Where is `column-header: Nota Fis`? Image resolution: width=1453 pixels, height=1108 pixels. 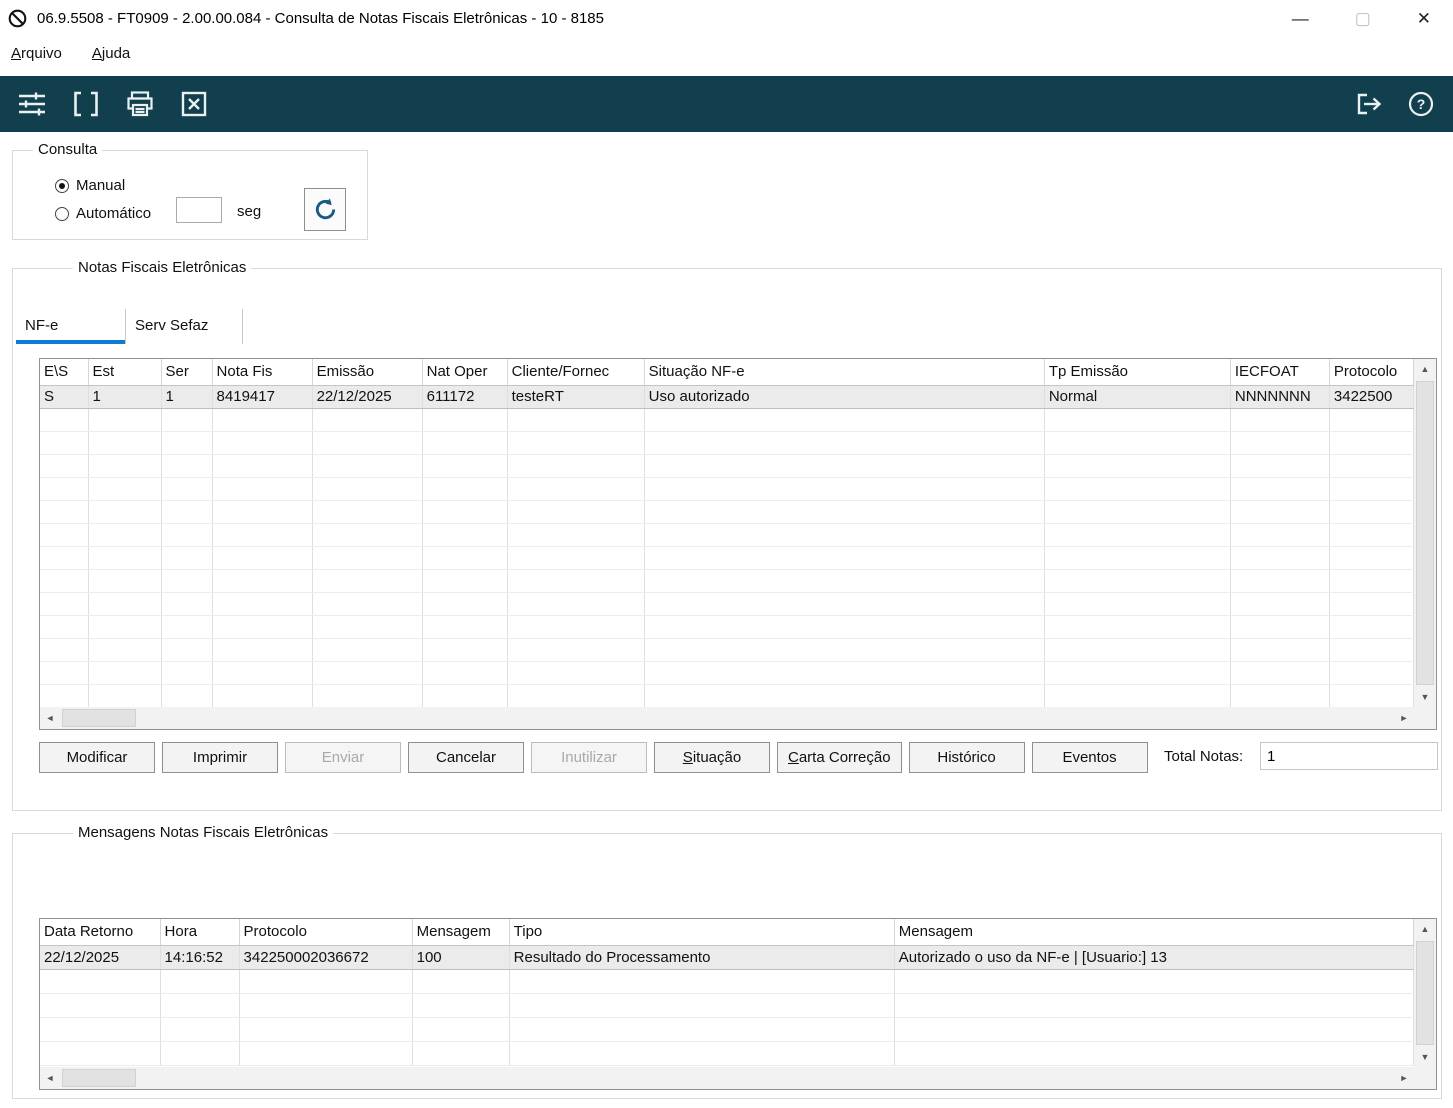
column-header: Nota Fis is located at coordinates (262, 372).